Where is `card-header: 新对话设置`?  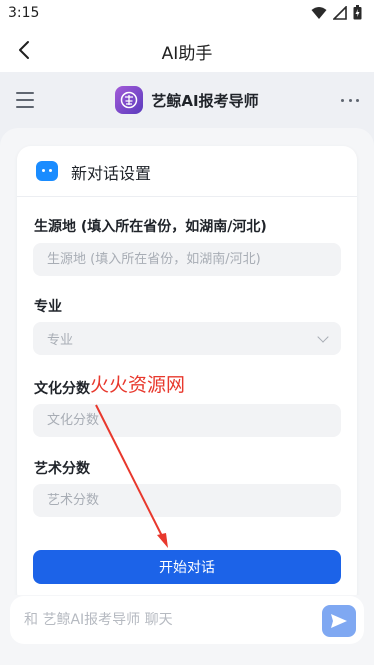
card-header: 新对话设置 is located at coordinates (187, 171).